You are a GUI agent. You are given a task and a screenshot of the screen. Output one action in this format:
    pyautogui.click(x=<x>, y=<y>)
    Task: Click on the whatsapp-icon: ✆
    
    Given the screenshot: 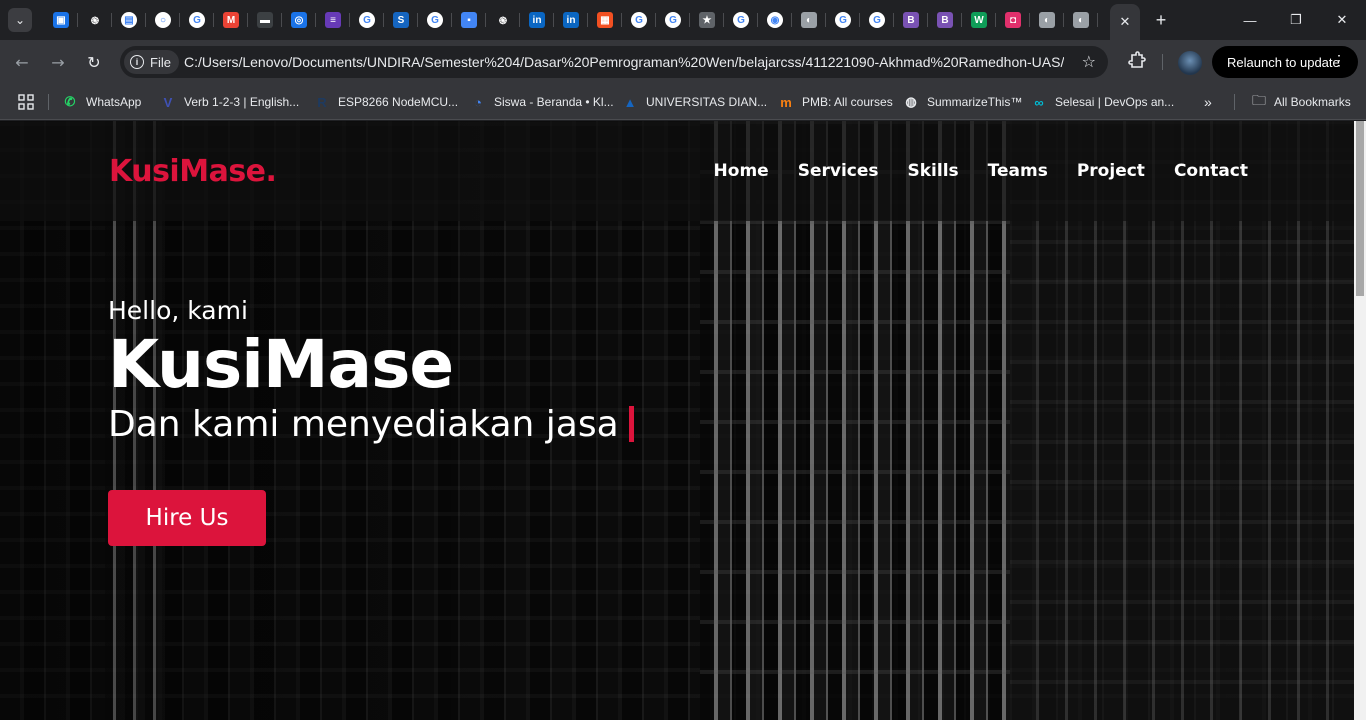 What is the action you would take?
    pyautogui.click(x=70, y=101)
    